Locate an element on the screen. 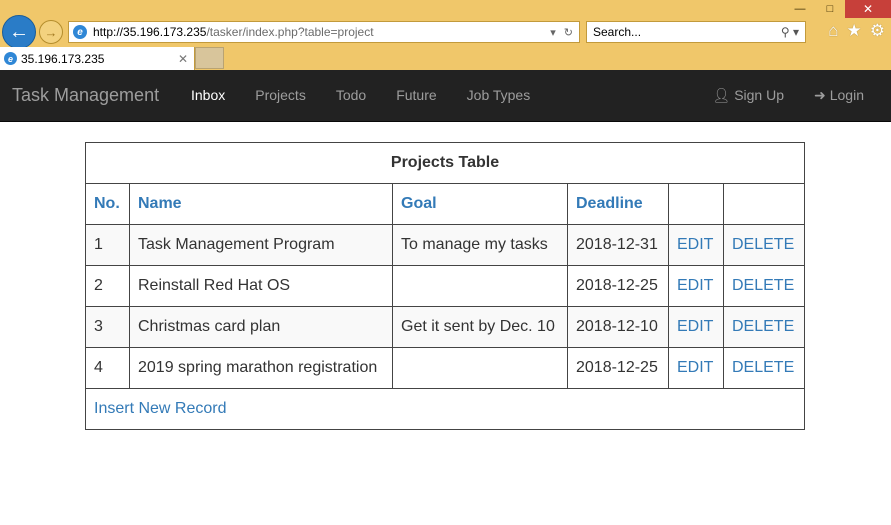  nav-menu: Inbox Projects Todo Future Job Types is located at coordinates (360, 95).